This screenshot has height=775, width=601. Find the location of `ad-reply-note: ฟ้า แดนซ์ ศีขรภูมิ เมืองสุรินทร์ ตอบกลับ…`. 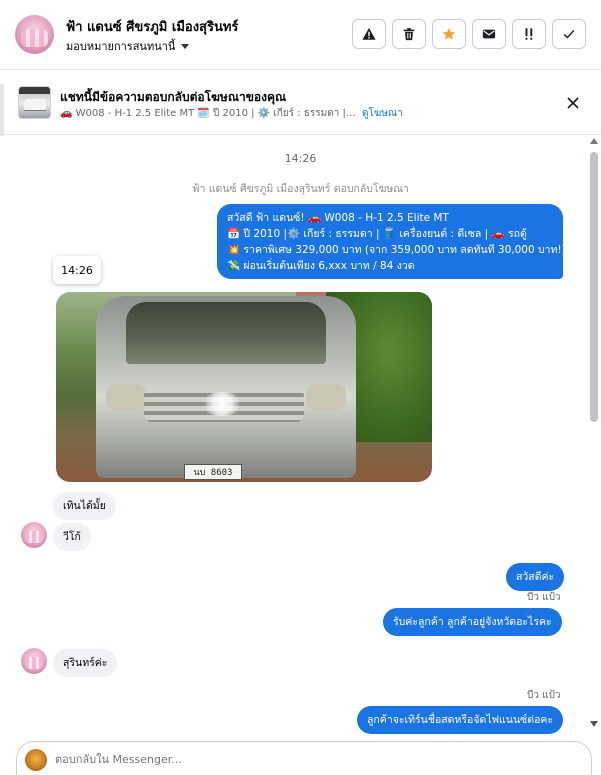

ad-reply-note: ฟ้า แดนซ์ ศีขรภูมิ เมืองสุรินทร์ ตอบกลับ… is located at coordinates (300, 189).